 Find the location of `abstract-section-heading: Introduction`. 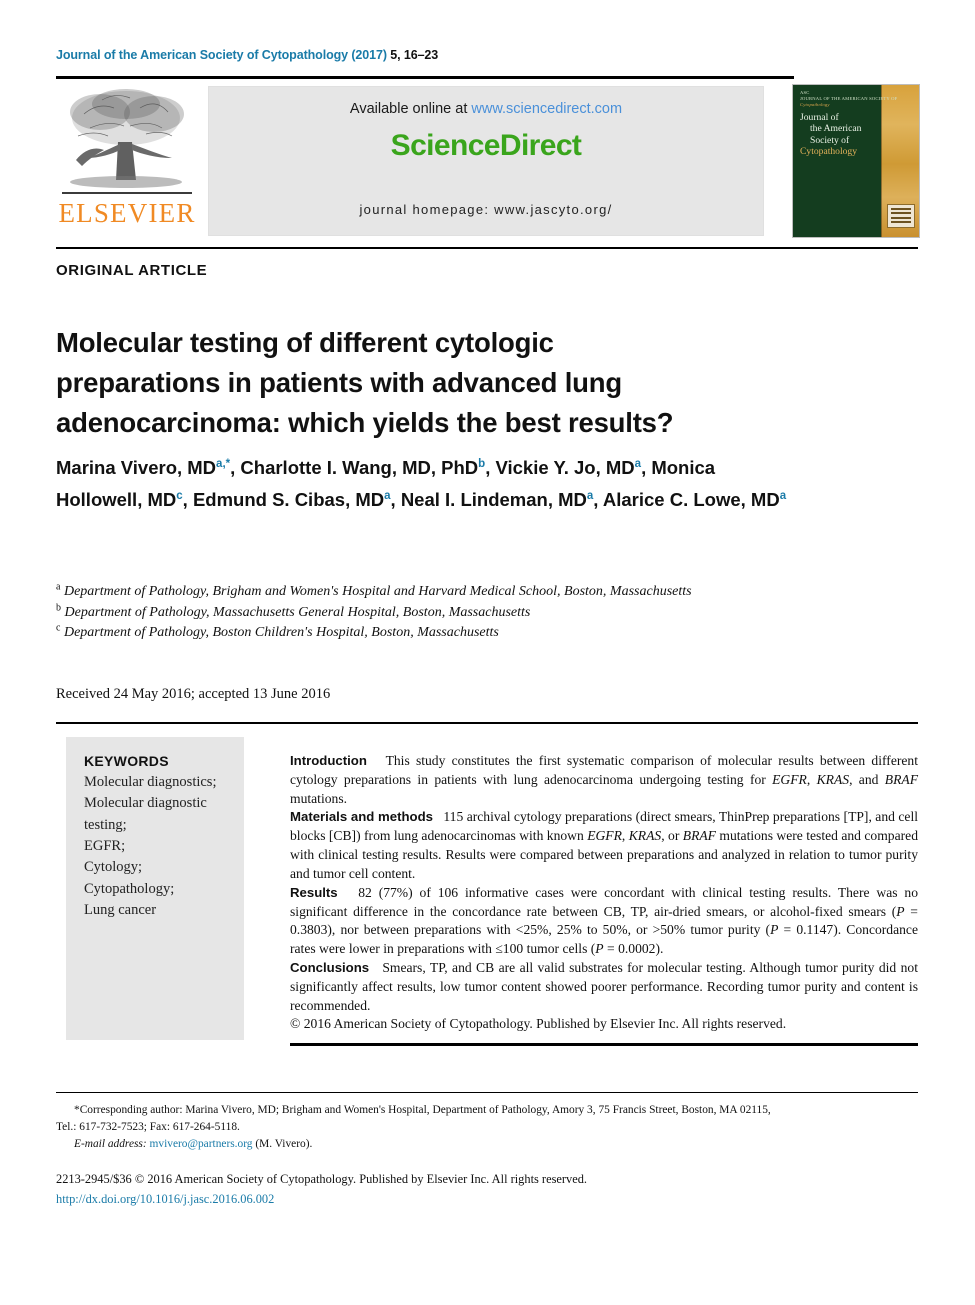

abstract-section-heading: Introduction is located at coordinates (328, 760).